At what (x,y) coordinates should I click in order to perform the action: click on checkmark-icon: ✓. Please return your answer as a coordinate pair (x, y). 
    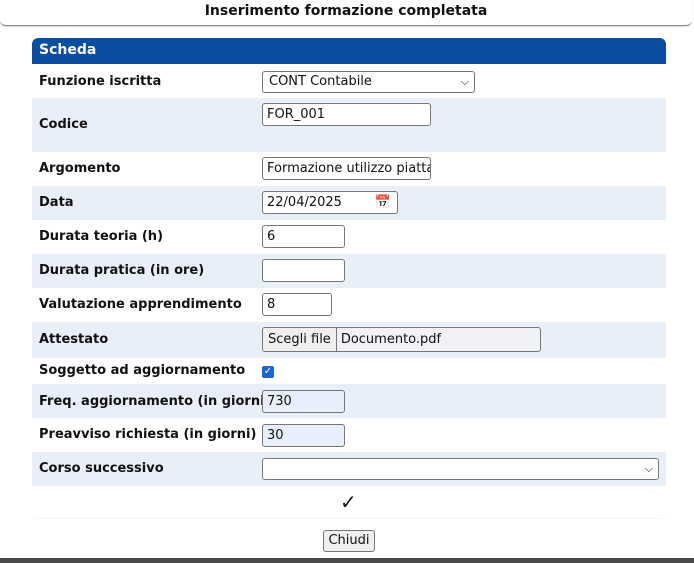
    Looking at the image, I should click on (348, 502).